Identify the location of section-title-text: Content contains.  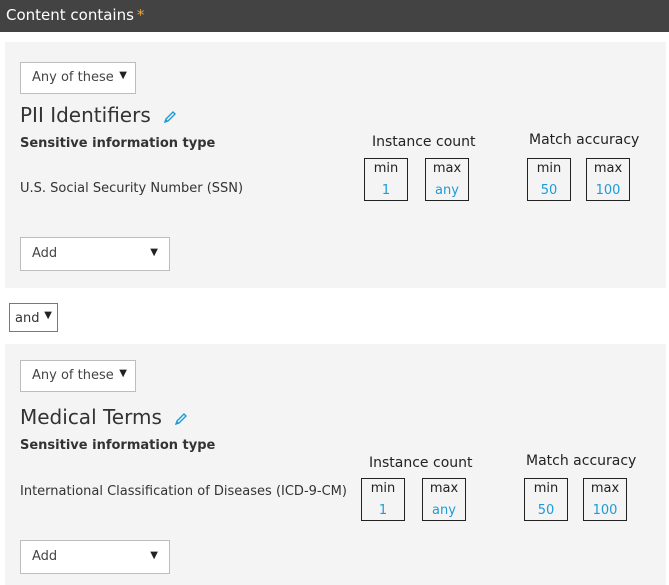
(70, 15).